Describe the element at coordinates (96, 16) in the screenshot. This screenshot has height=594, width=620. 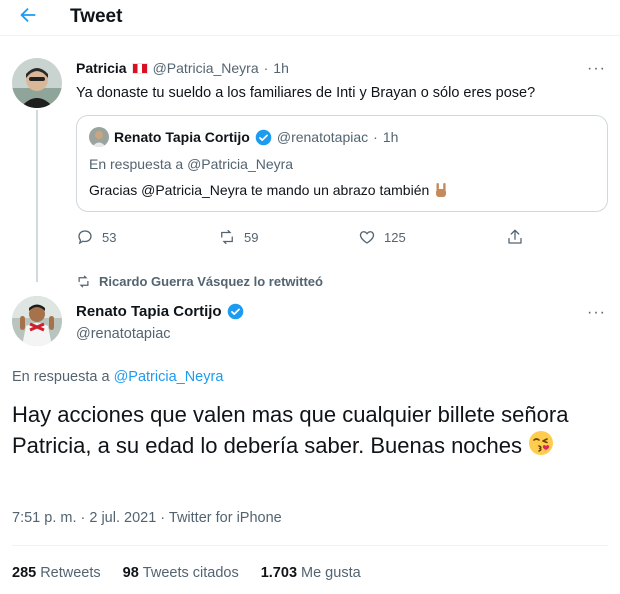
I see `page-title: Tweet` at that location.